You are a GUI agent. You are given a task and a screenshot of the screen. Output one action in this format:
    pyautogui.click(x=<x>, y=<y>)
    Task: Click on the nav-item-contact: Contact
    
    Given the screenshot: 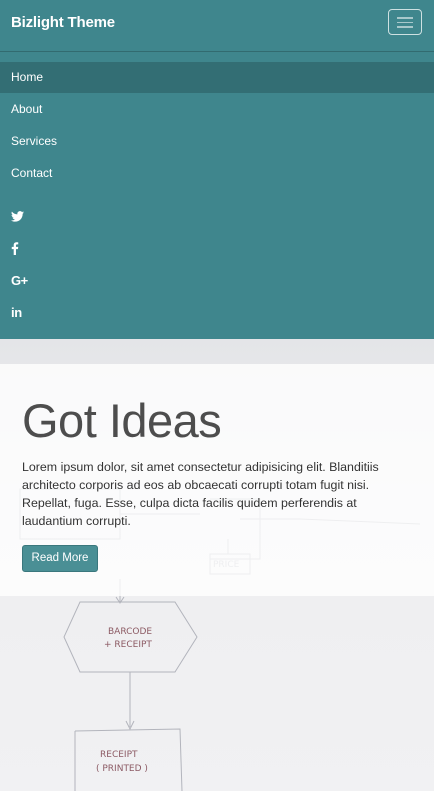 What is the action you would take?
    pyautogui.click(x=217, y=173)
    